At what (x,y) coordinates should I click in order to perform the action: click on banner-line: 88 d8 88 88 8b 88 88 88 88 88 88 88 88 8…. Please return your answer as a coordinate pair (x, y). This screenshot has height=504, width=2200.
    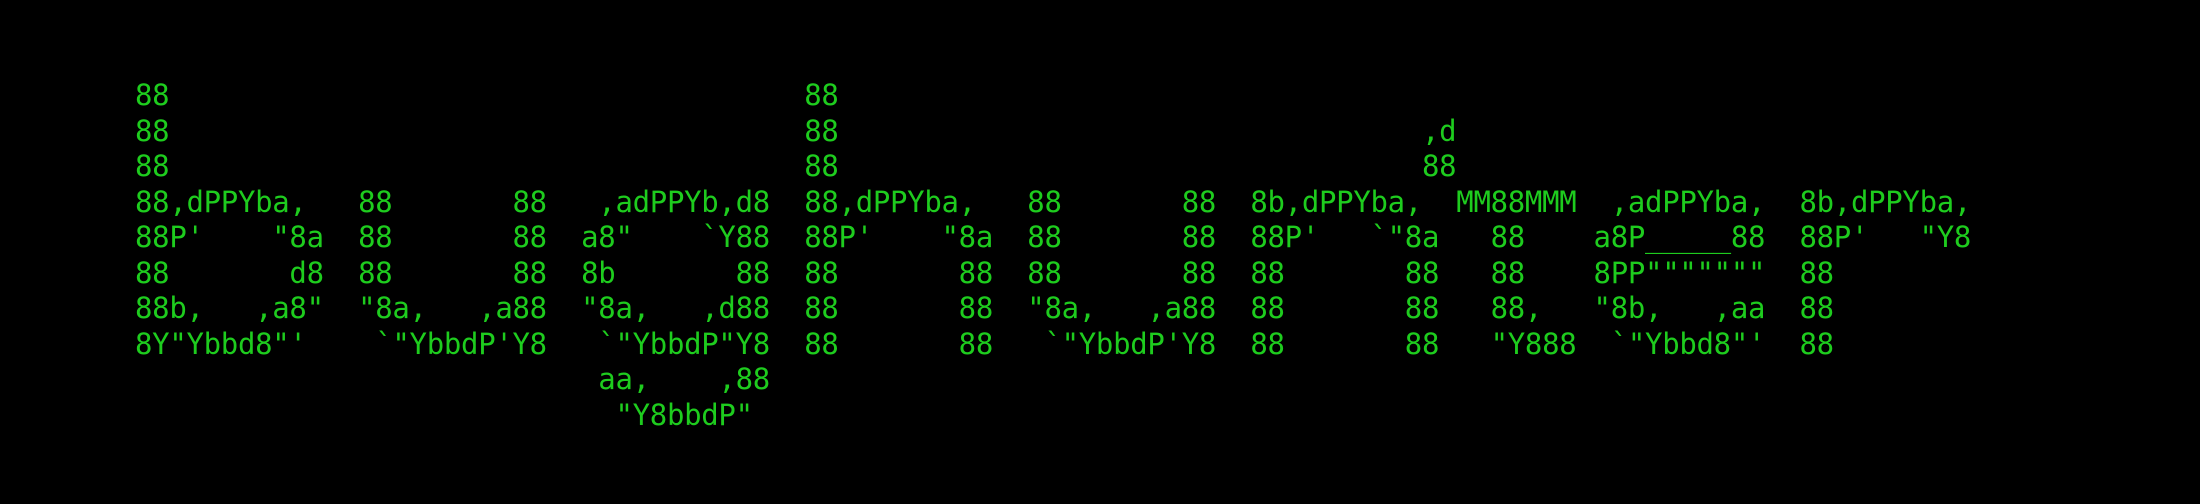
    Looking at the image, I should click on (984, 272).